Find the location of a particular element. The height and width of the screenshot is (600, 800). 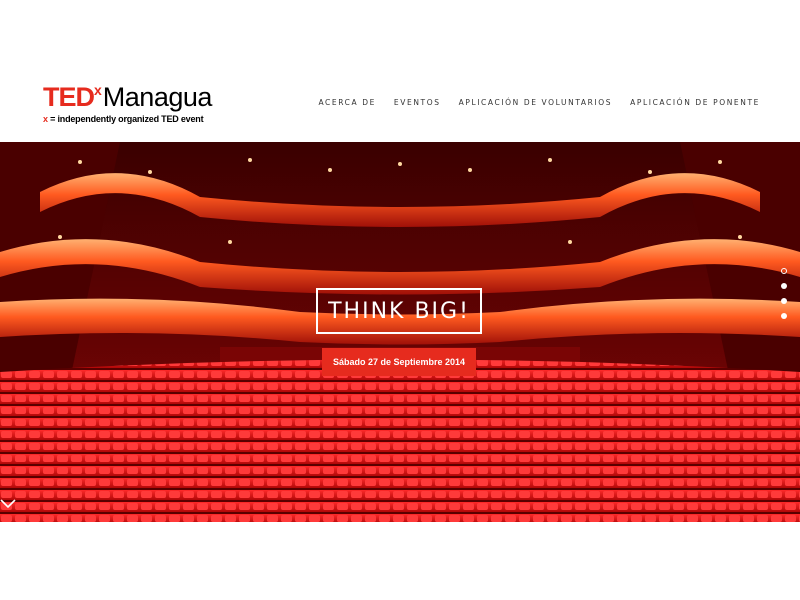

logo-tagline-text: = independently organized TED event is located at coordinates (125, 119).